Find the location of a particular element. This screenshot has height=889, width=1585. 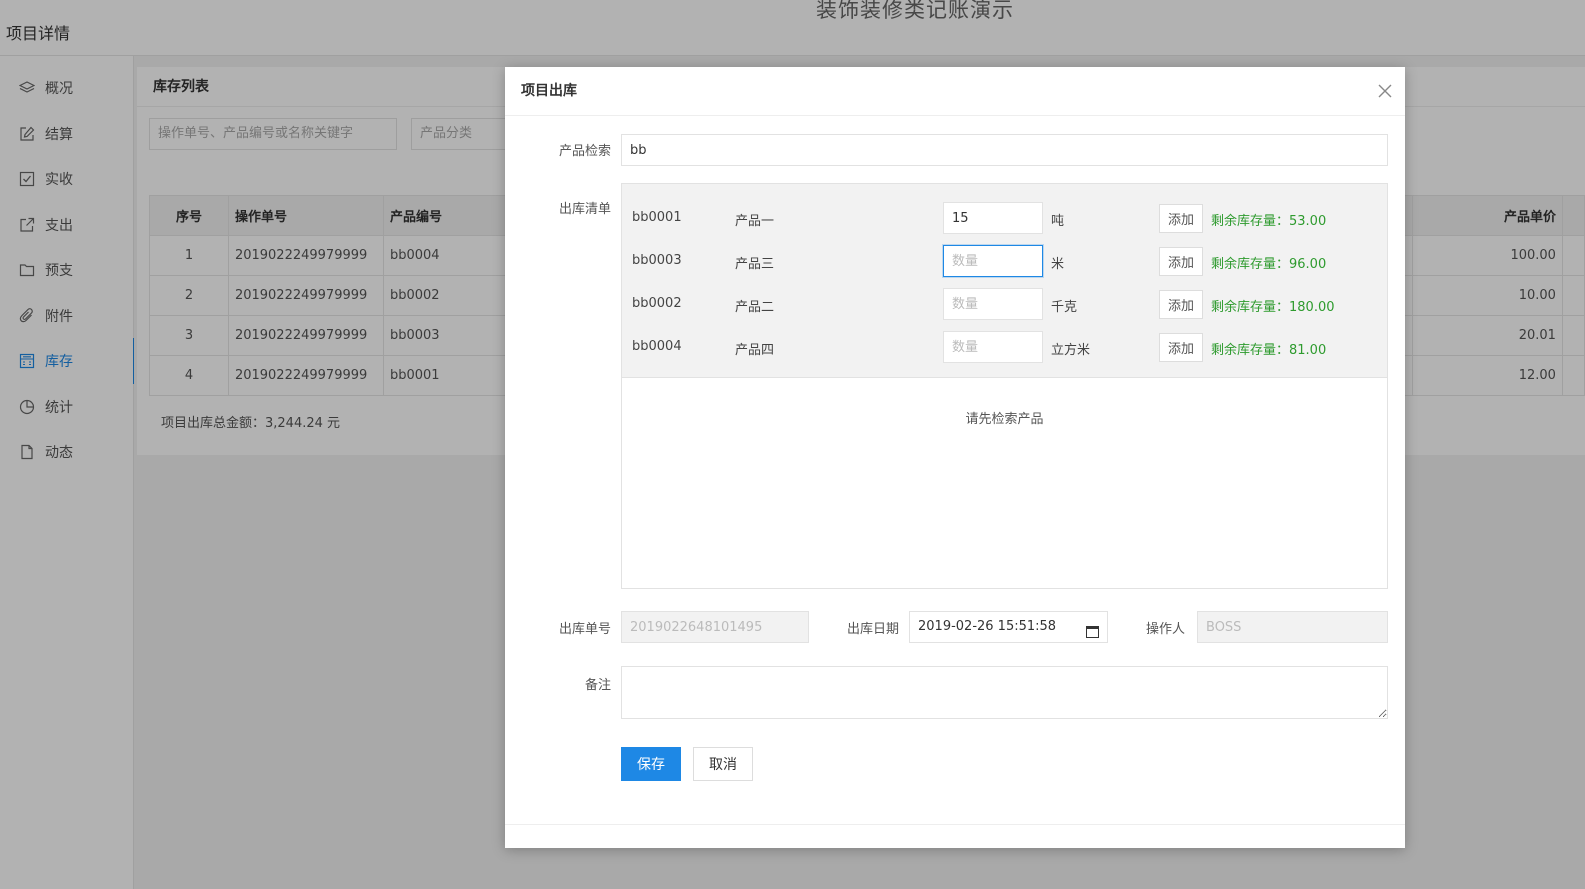

calendar-icon is located at coordinates (1092, 635).